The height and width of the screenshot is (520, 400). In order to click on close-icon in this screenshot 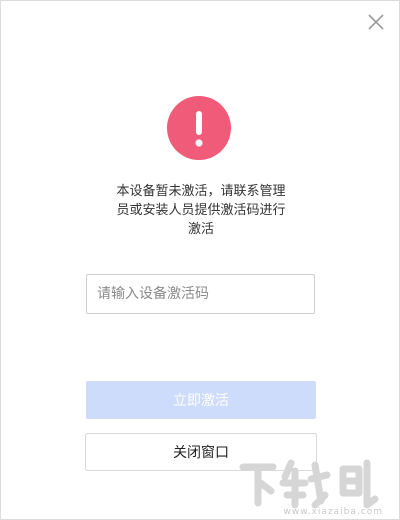, I will do `click(376, 22)`.